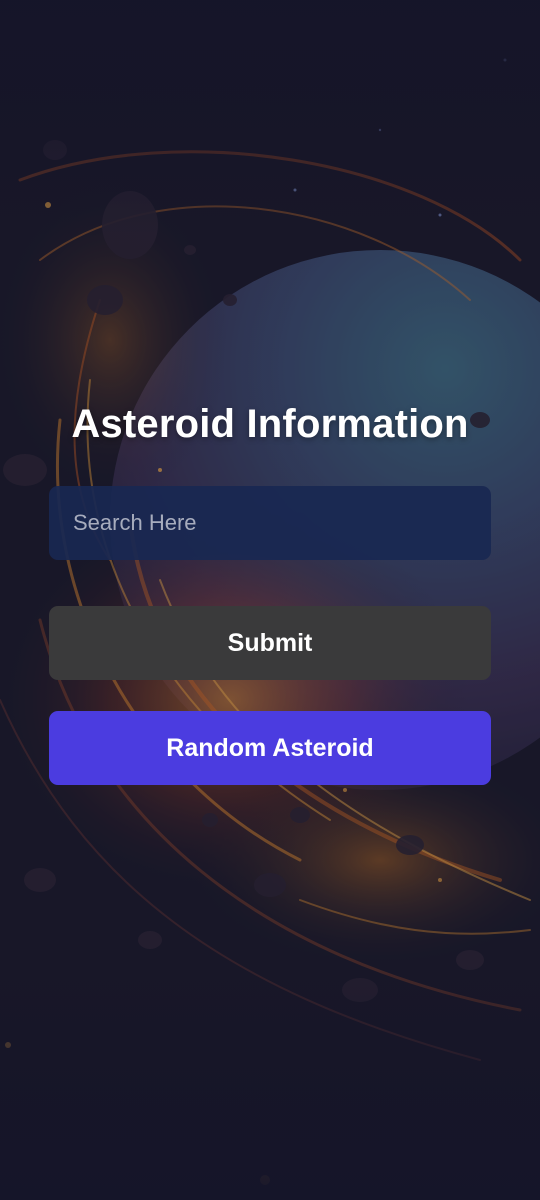 Image resolution: width=540 pixels, height=1200 pixels. What do you see at coordinates (270, 424) in the screenshot?
I see `page-title: Asteroid Information` at bounding box center [270, 424].